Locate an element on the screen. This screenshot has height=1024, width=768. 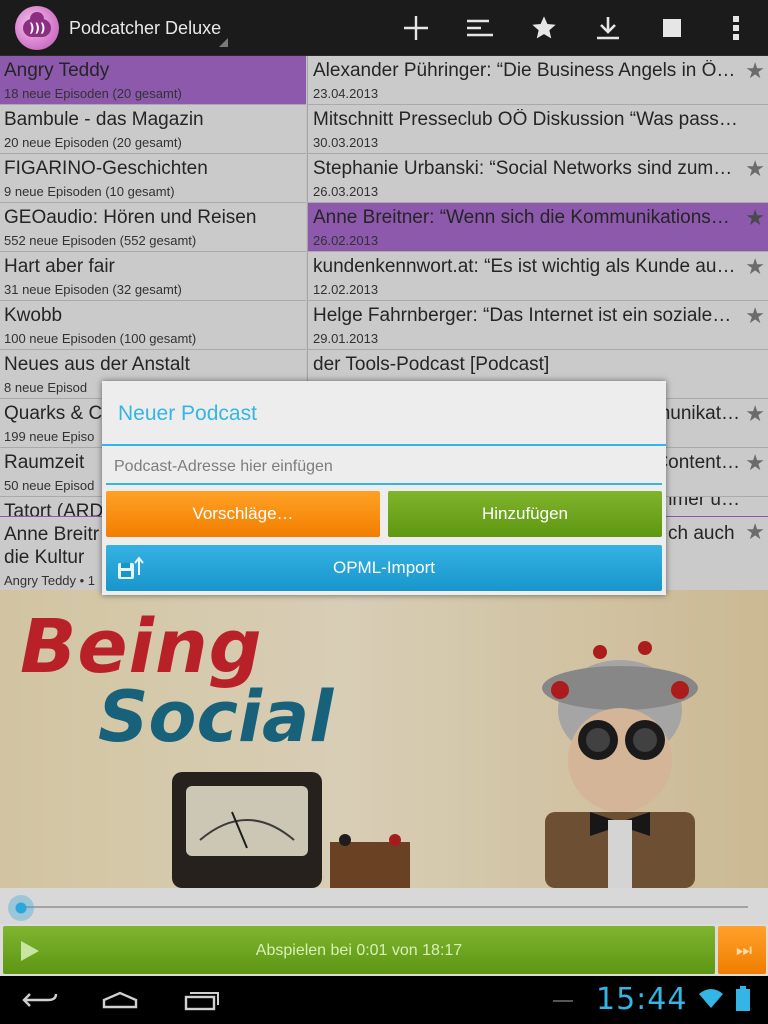
overflow-menu-icon is located at coordinates (736, 28).